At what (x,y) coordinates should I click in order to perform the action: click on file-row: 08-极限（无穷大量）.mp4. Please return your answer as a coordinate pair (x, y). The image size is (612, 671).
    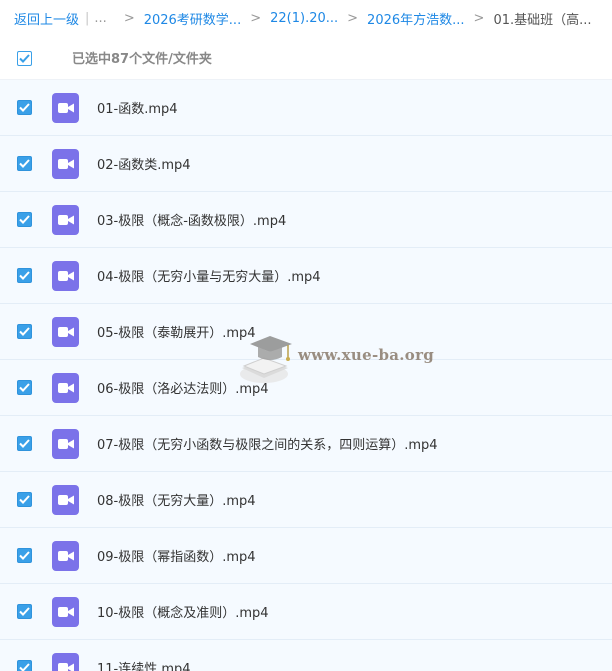
    Looking at the image, I should click on (306, 500).